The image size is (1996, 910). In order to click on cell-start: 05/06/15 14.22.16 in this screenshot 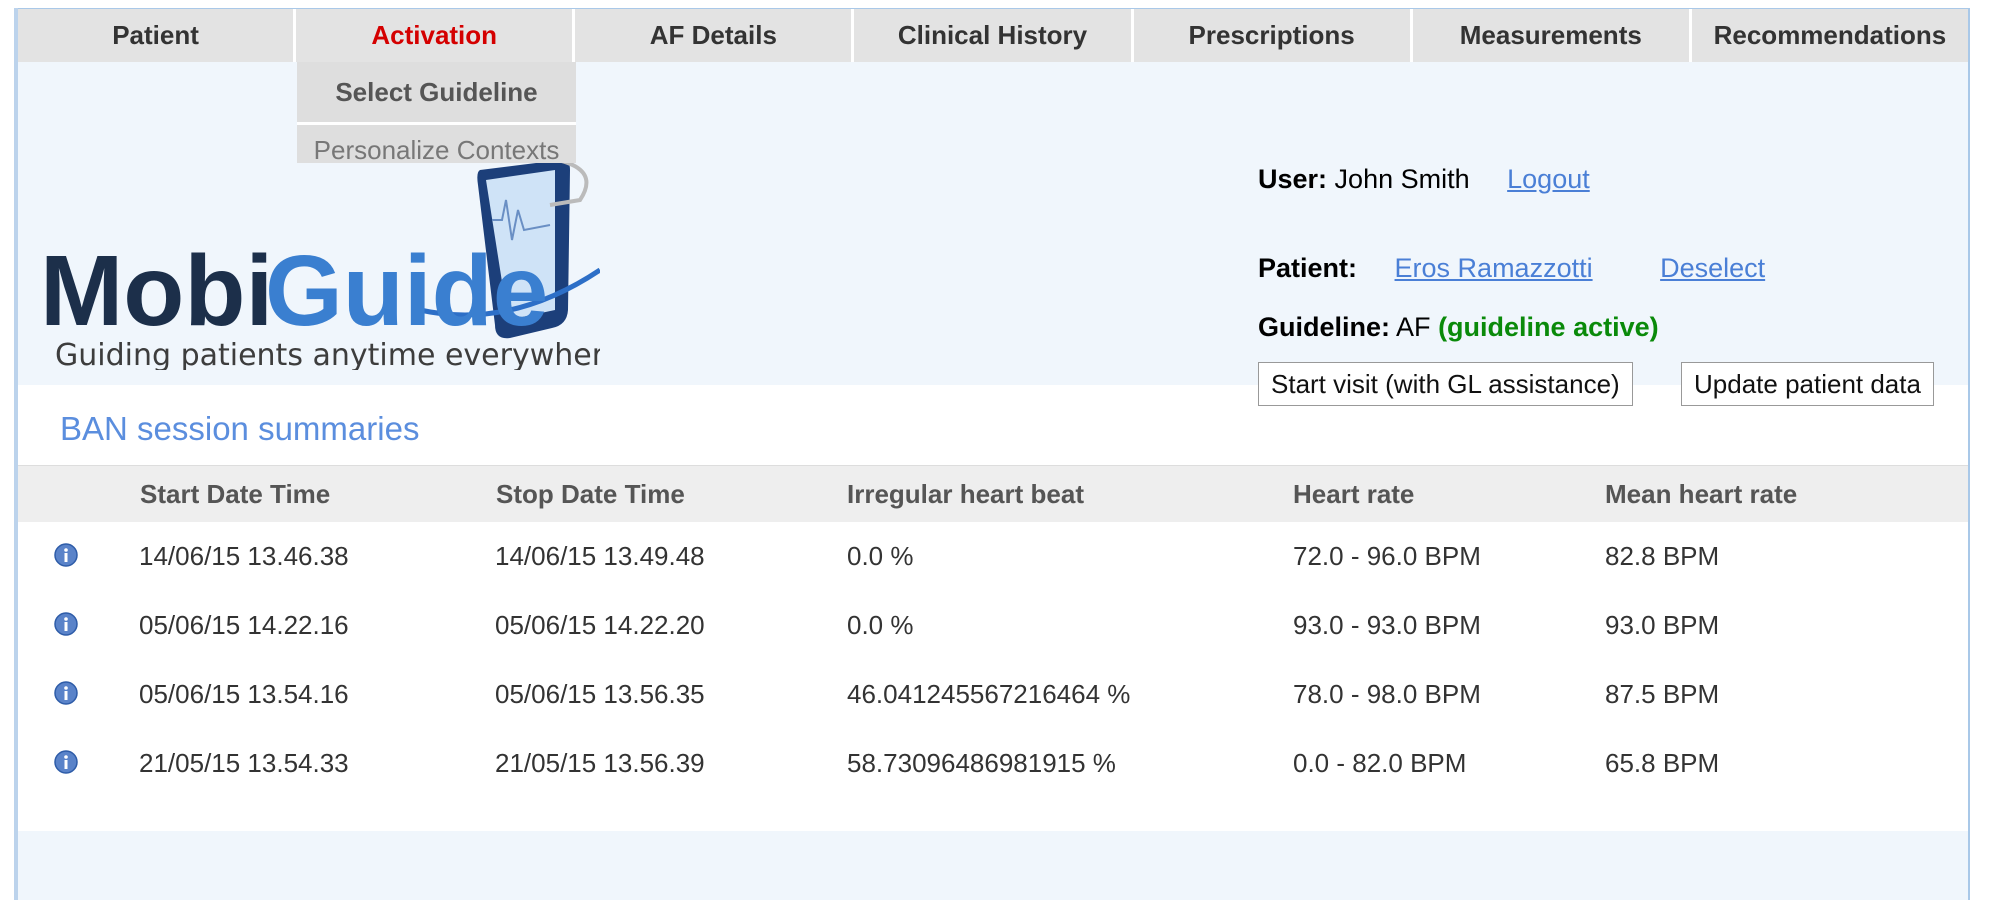, I will do `click(244, 625)`.